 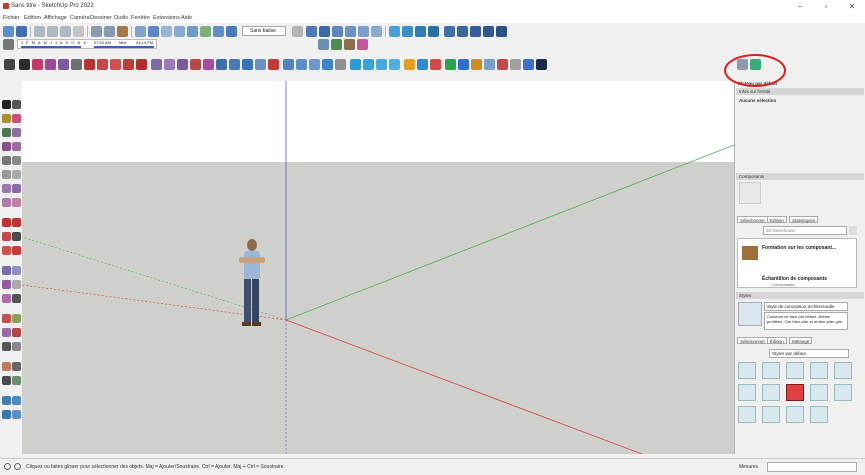 What do you see at coordinates (297, 31) in the screenshot?
I see `tag-settings-icon` at bounding box center [297, 31].